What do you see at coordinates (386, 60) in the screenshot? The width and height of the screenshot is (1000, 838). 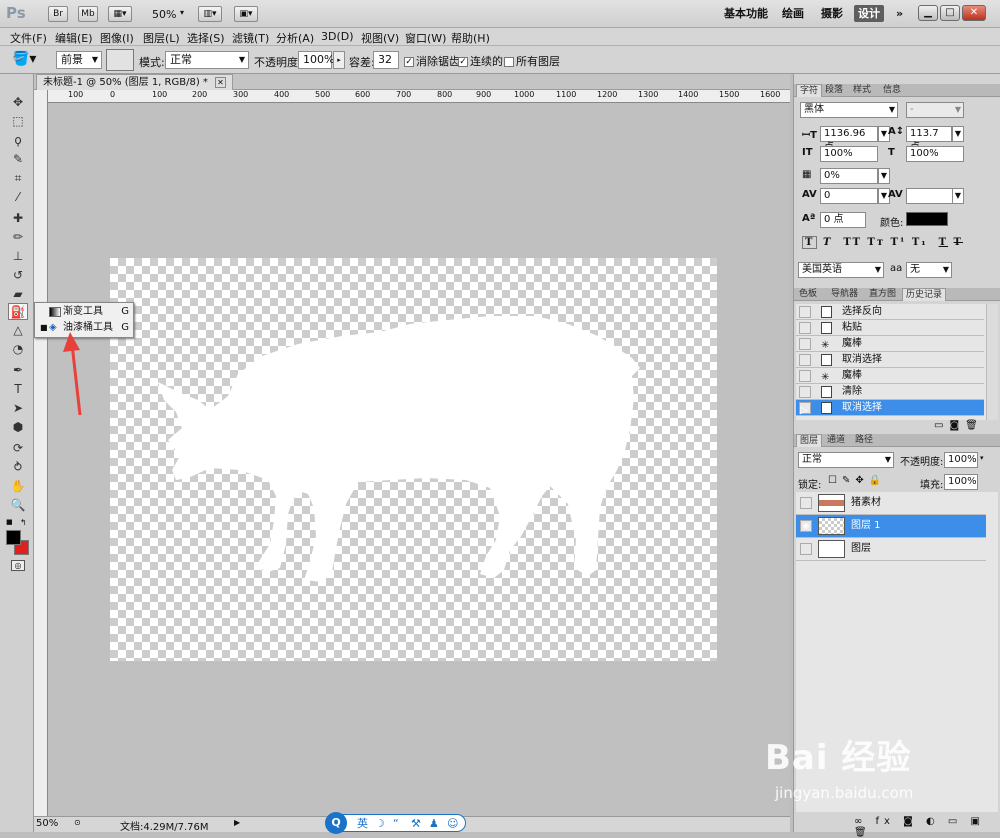 I see `tolerance-input: 32` at bounding box center [386, 60].